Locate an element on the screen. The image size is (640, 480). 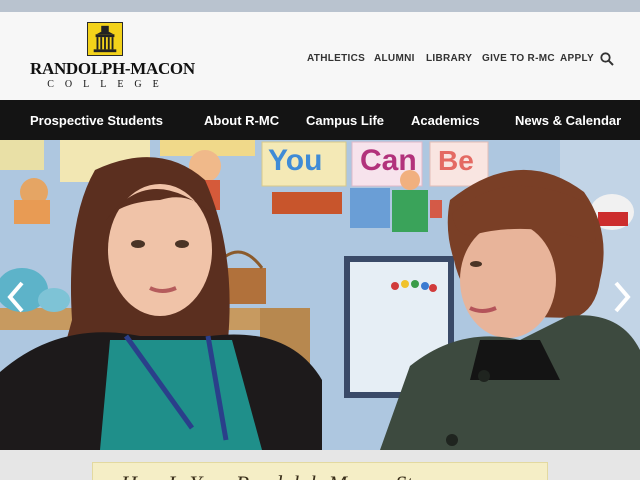
wall-word-be: Be is located at coordinates (456, 160).